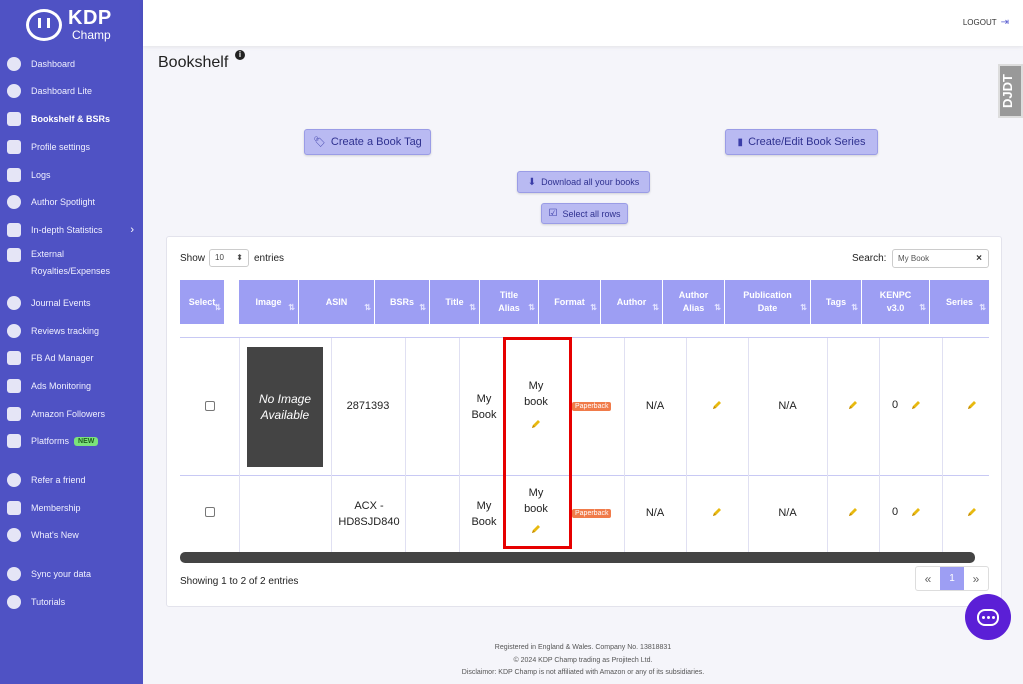 This screenshot has height=684, width=1023. Describe the element at coordinates (239, 581) in the screenshot. I see `table-info: Showing 1 to 2 of 2 entries` at that location.